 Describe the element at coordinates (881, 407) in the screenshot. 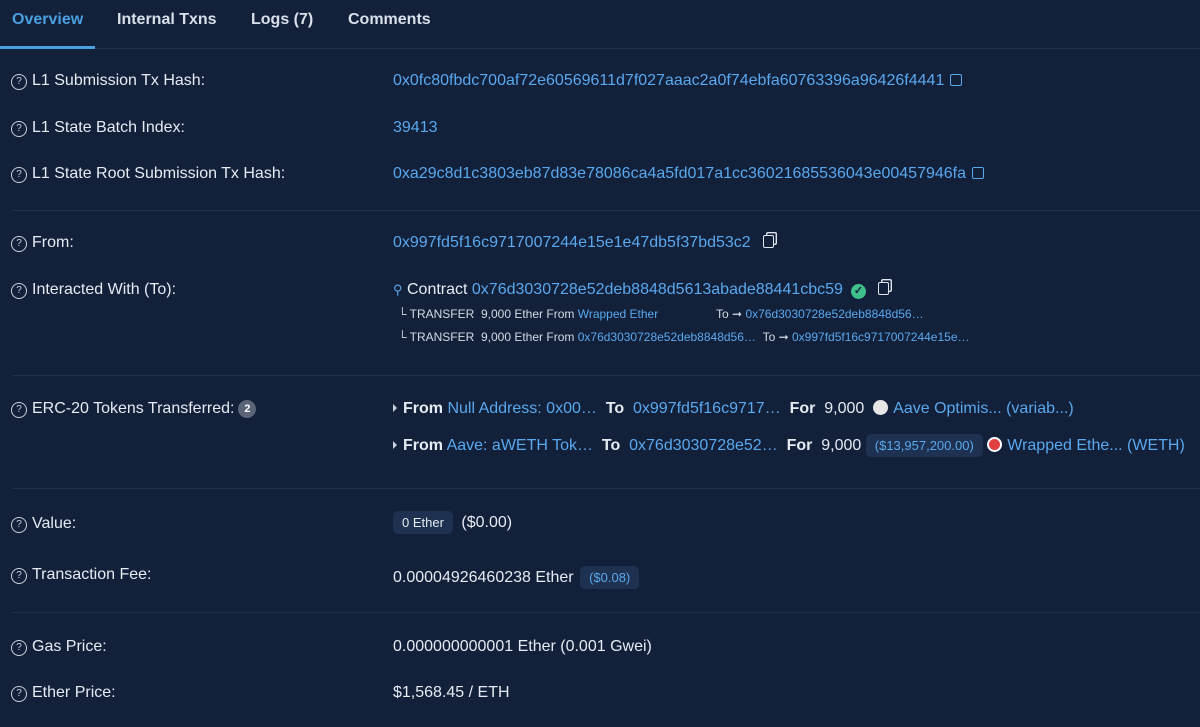

I see `aave-token-icon` at that location.